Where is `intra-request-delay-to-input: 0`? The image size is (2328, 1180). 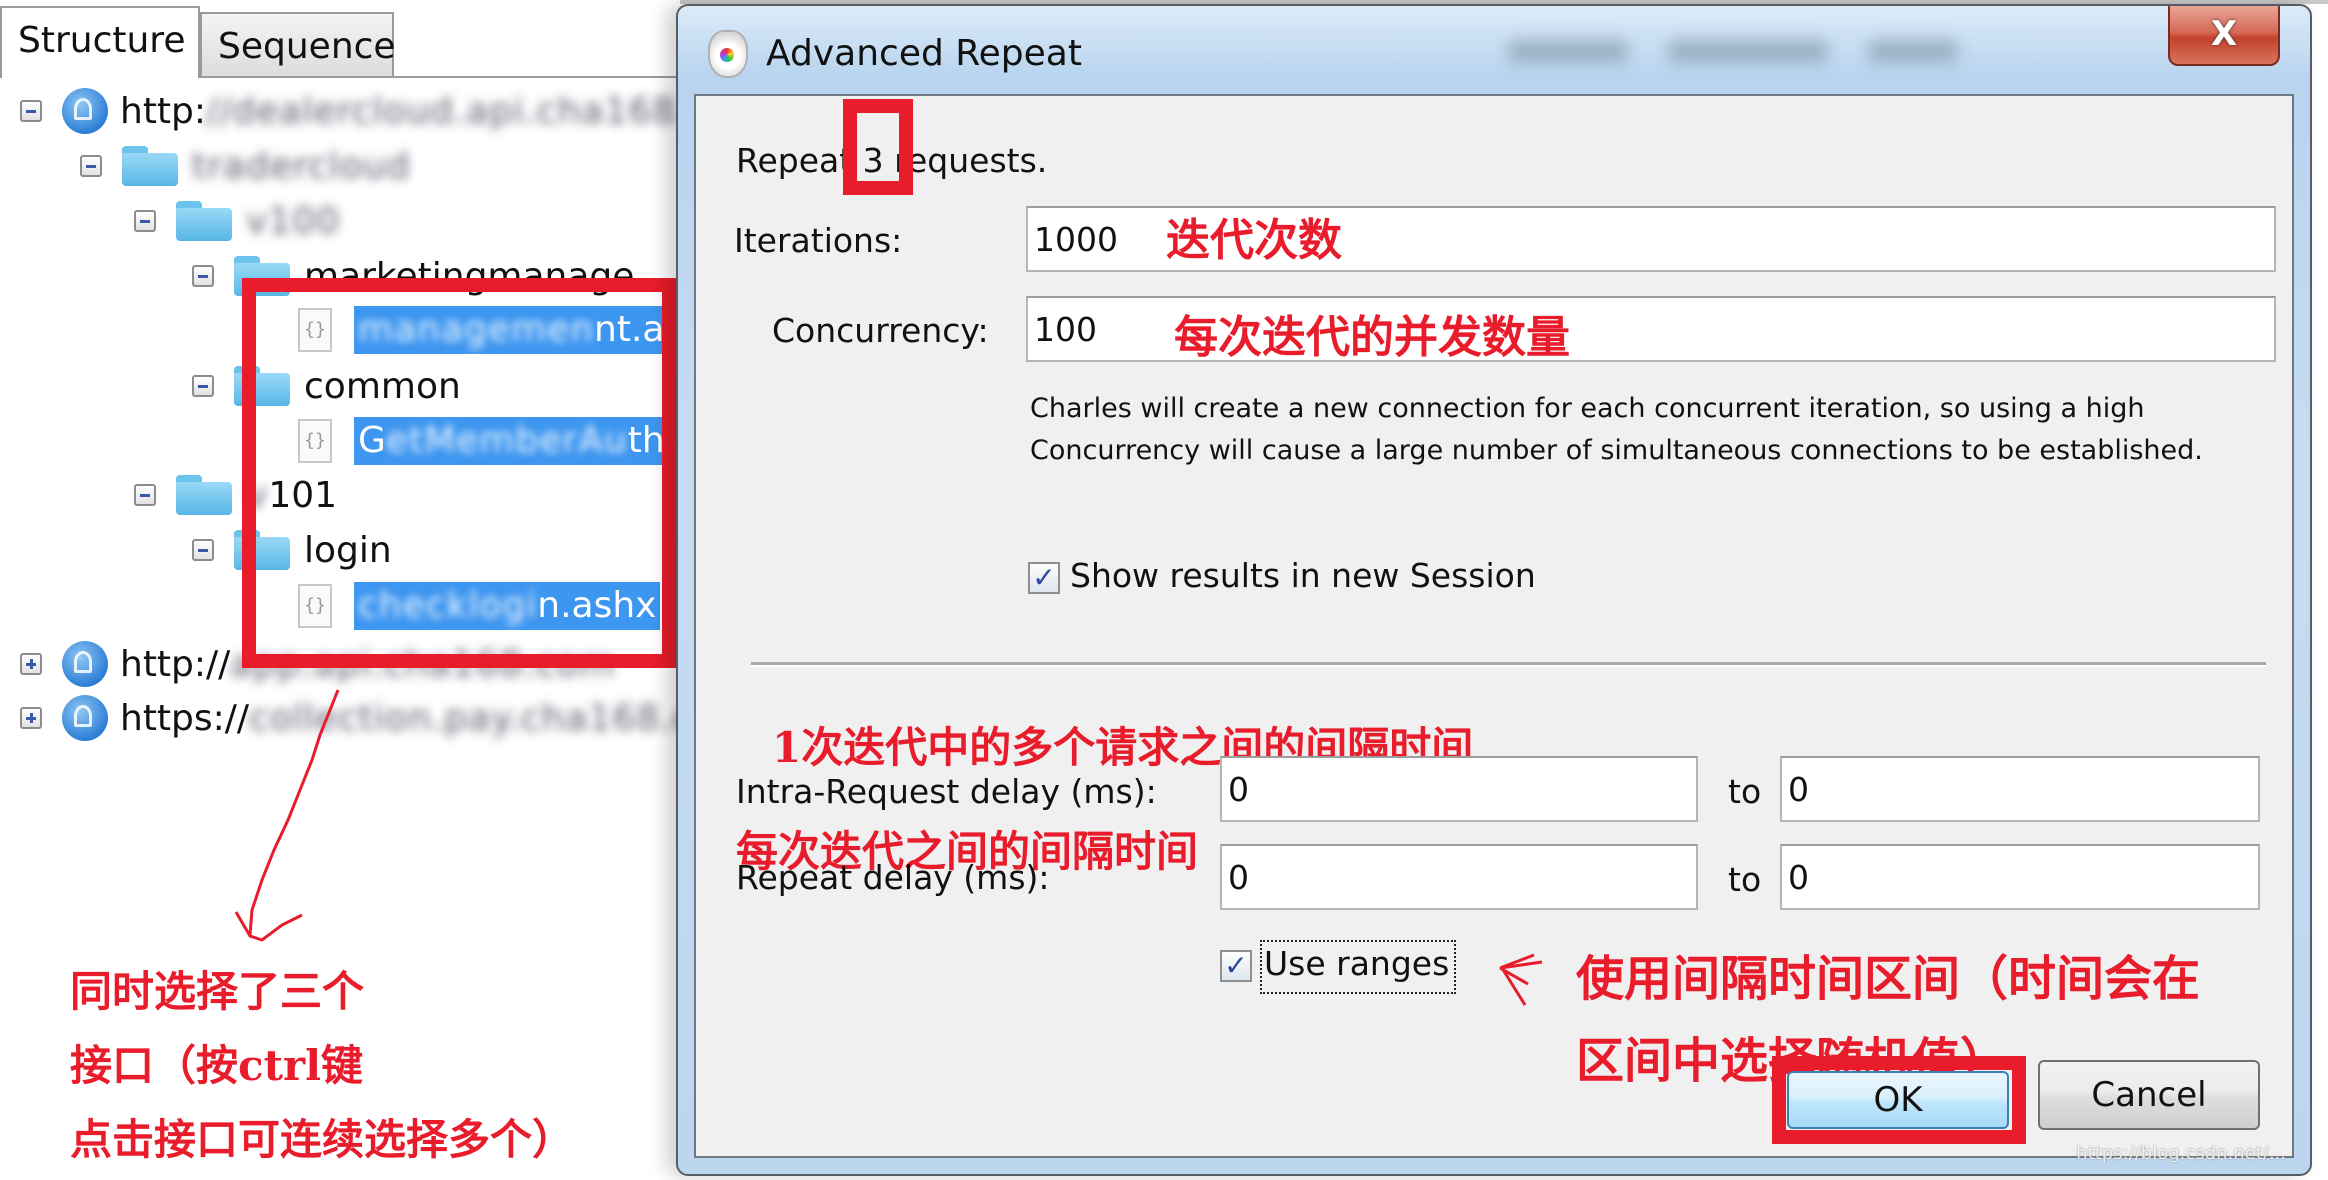 intra-request-delay-to-input: 0 is located at coordinates (2020, 789).